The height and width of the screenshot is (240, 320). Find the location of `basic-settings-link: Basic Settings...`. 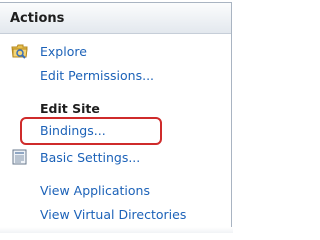

basic-settings-link: Basic Settings... is located at coordinates (90, 157).